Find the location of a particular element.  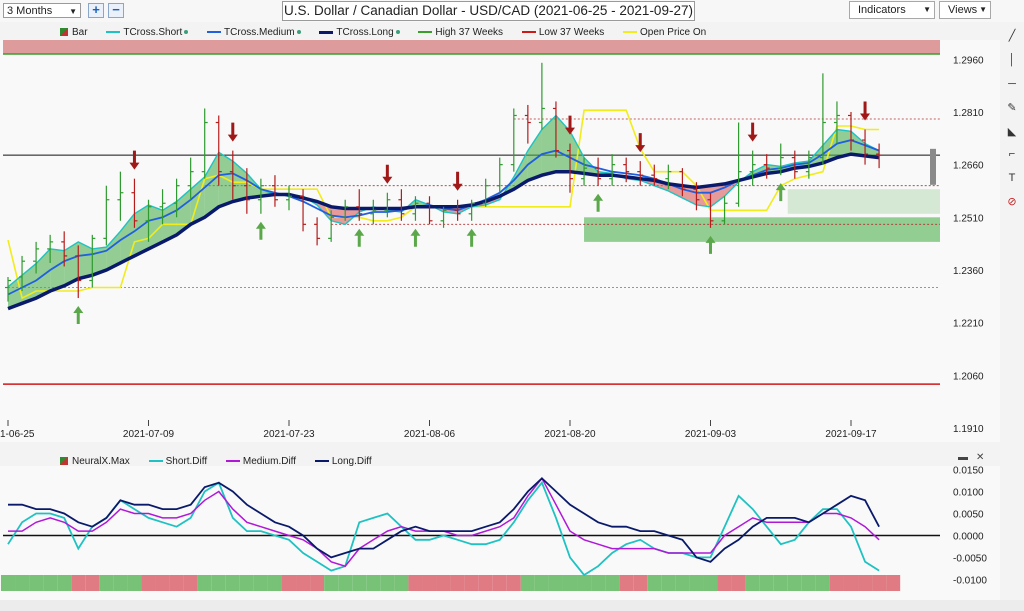

x-tick-label: 2021-07-09 is located at coordinates (149, 434).